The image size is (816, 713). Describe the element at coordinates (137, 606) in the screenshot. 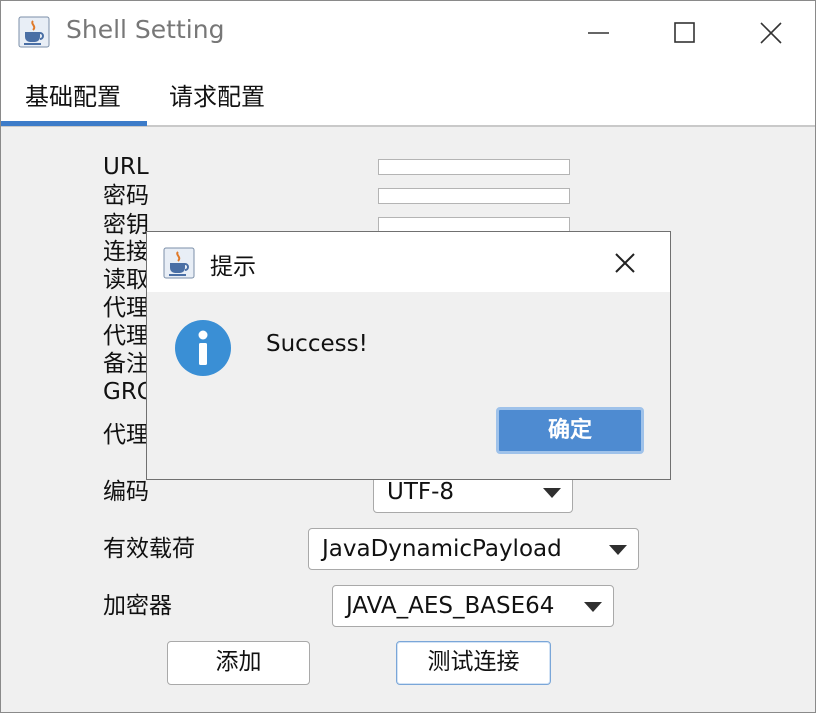

I see `cryption-label: 加密器` at that location.